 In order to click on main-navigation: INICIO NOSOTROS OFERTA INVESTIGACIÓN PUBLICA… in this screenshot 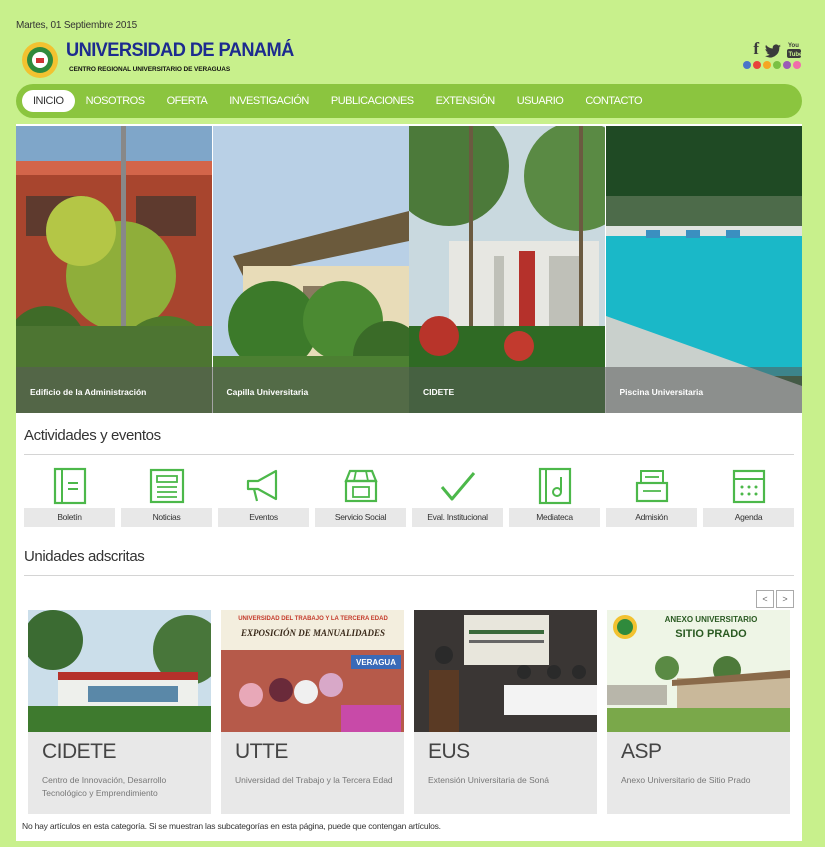, I will do `click(409, 101)`.